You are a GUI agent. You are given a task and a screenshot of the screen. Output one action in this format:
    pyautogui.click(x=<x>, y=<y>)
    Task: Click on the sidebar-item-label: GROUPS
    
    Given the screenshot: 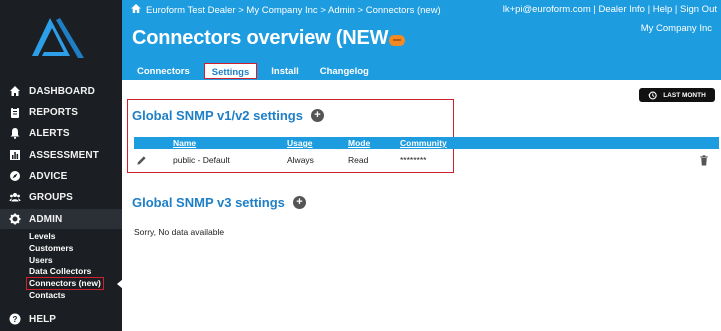 What is the action you would take?
    pyautogui.click(x=51, y=197)
    